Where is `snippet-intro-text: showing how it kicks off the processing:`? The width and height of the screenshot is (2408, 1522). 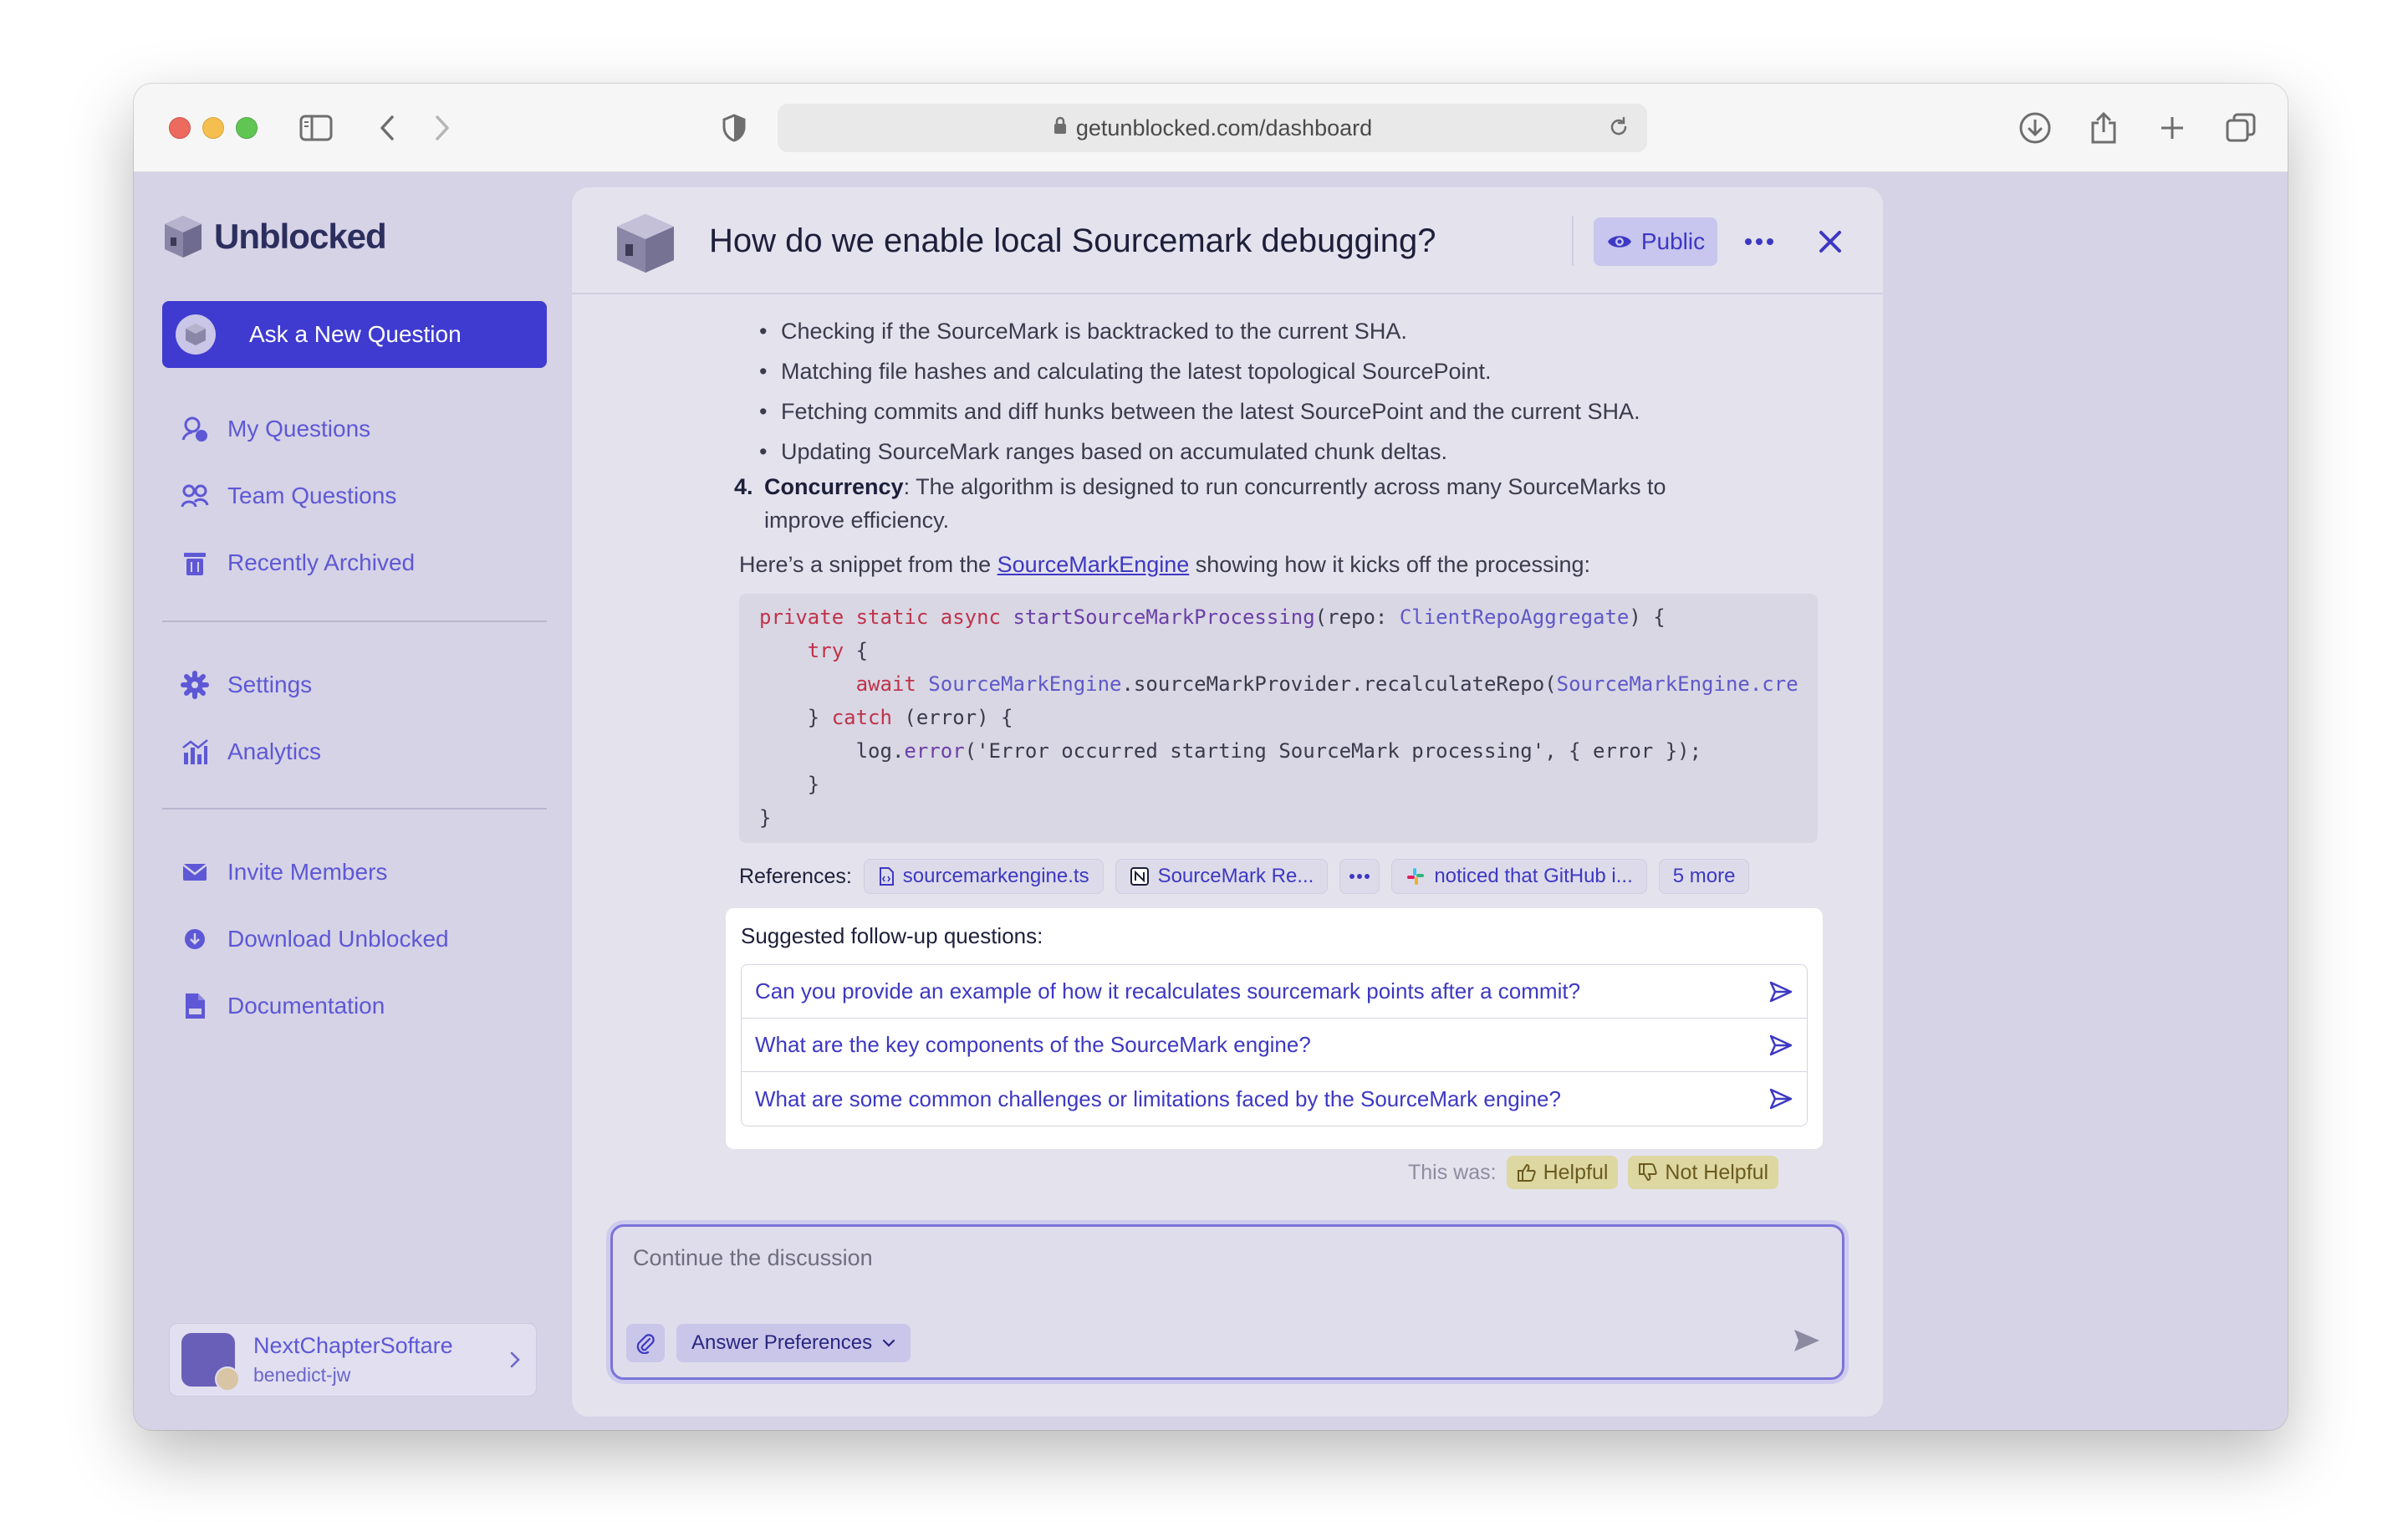
snippet-intro-text: showing how it kicks off the processing: is located at coordinates (1390, 564).